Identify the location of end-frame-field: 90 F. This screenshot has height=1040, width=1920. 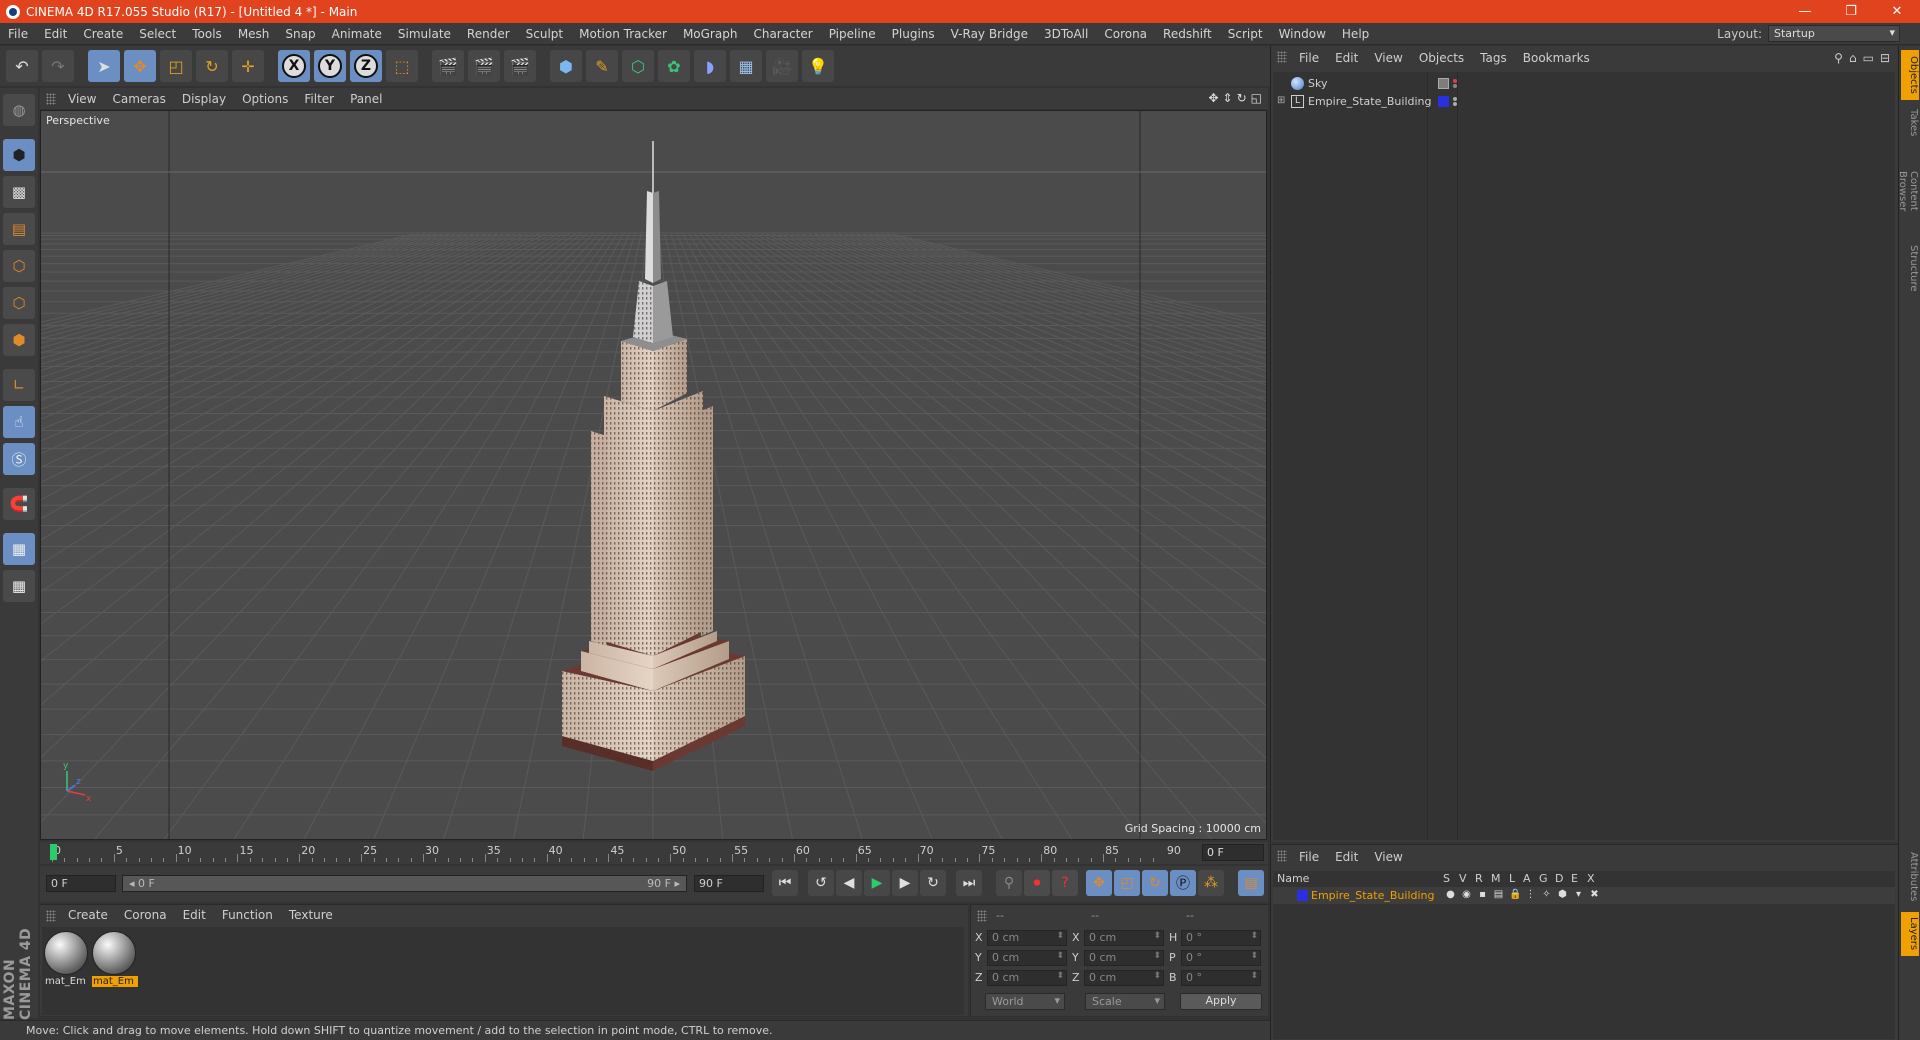
(729, 883).